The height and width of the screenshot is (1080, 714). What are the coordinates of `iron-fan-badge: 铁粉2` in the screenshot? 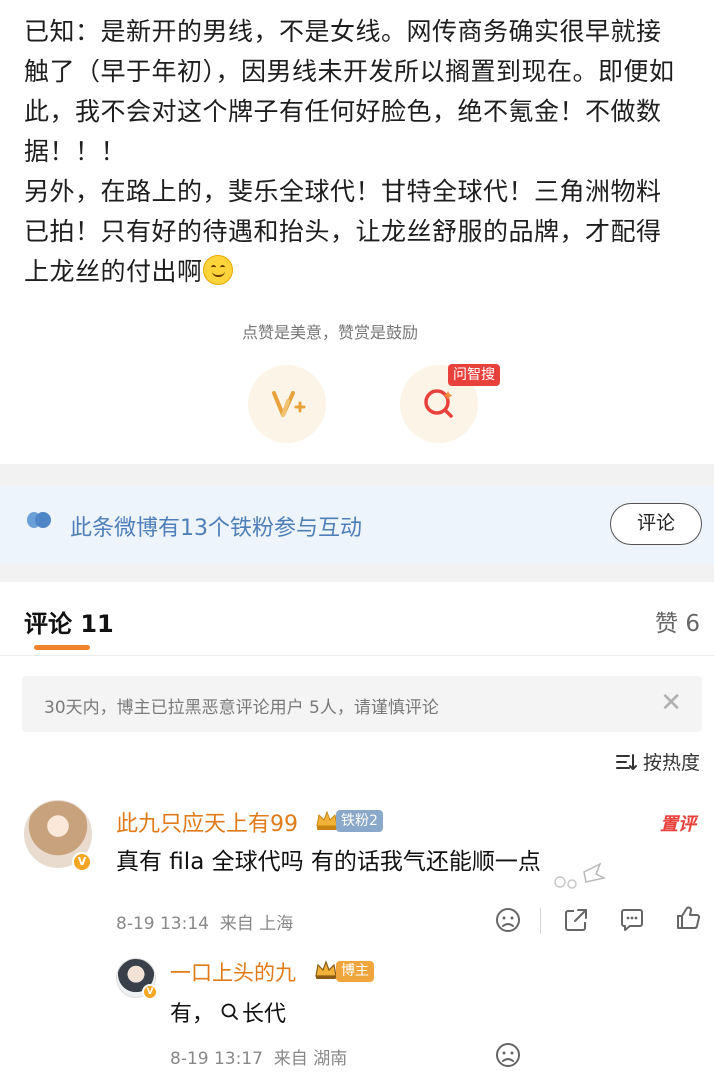 It's located at (359, 821).